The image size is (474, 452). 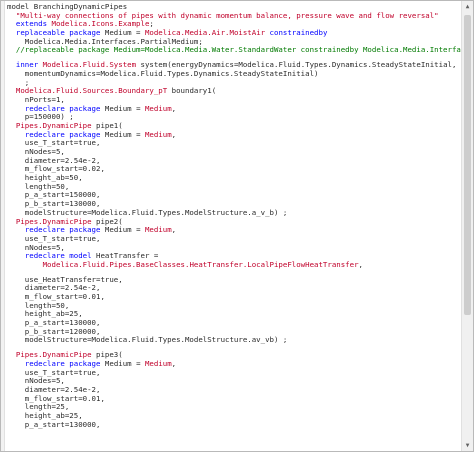 I want to click on code-token: p_b_start=130000,, so click(x=54, y=204).